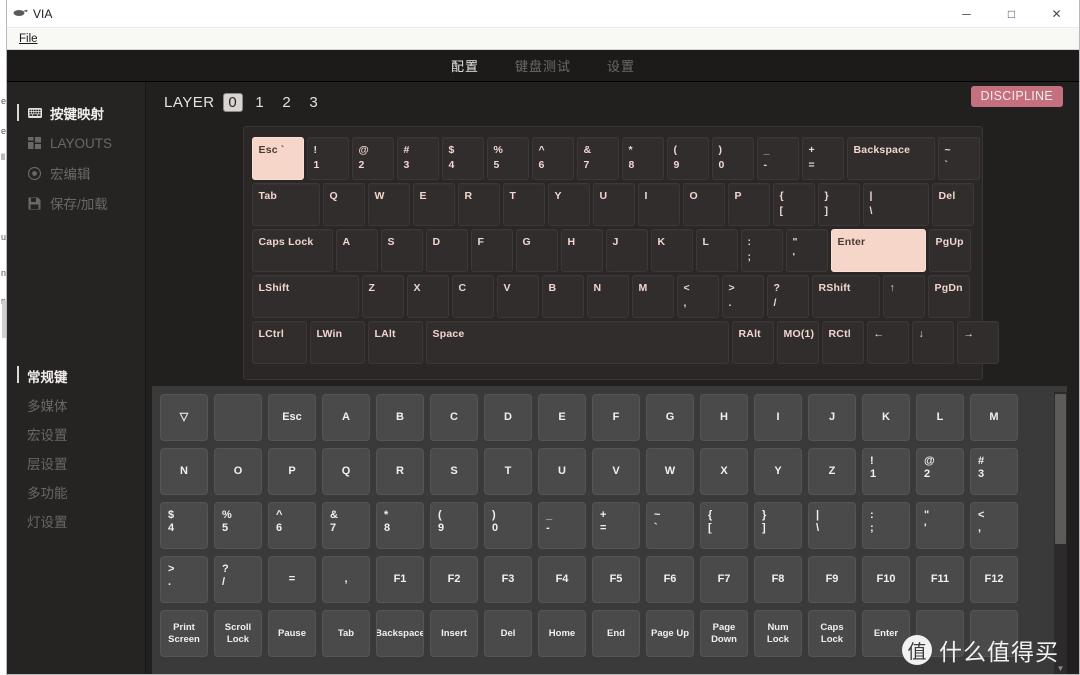 This screenshot has height=675, width=1080. What do you see at coordinates (292, 633) in the screenshot?
I see `key-picker-key: Pause` at bounding box center [292, 633].